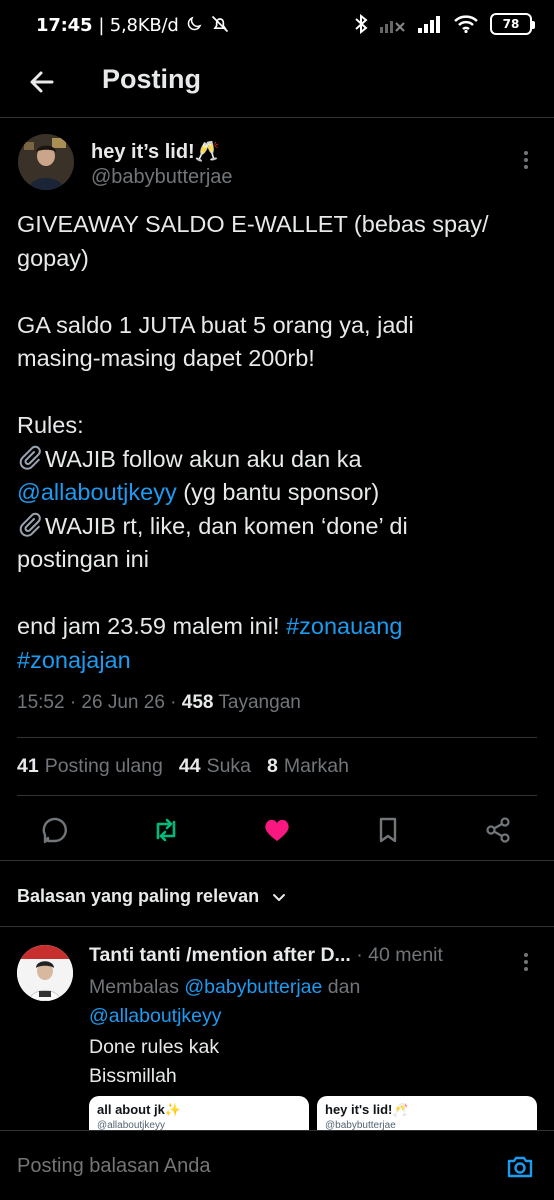 This screenshot has width=554, height=1200. I want to click on battery-indicator: 78, so click(512, 24).